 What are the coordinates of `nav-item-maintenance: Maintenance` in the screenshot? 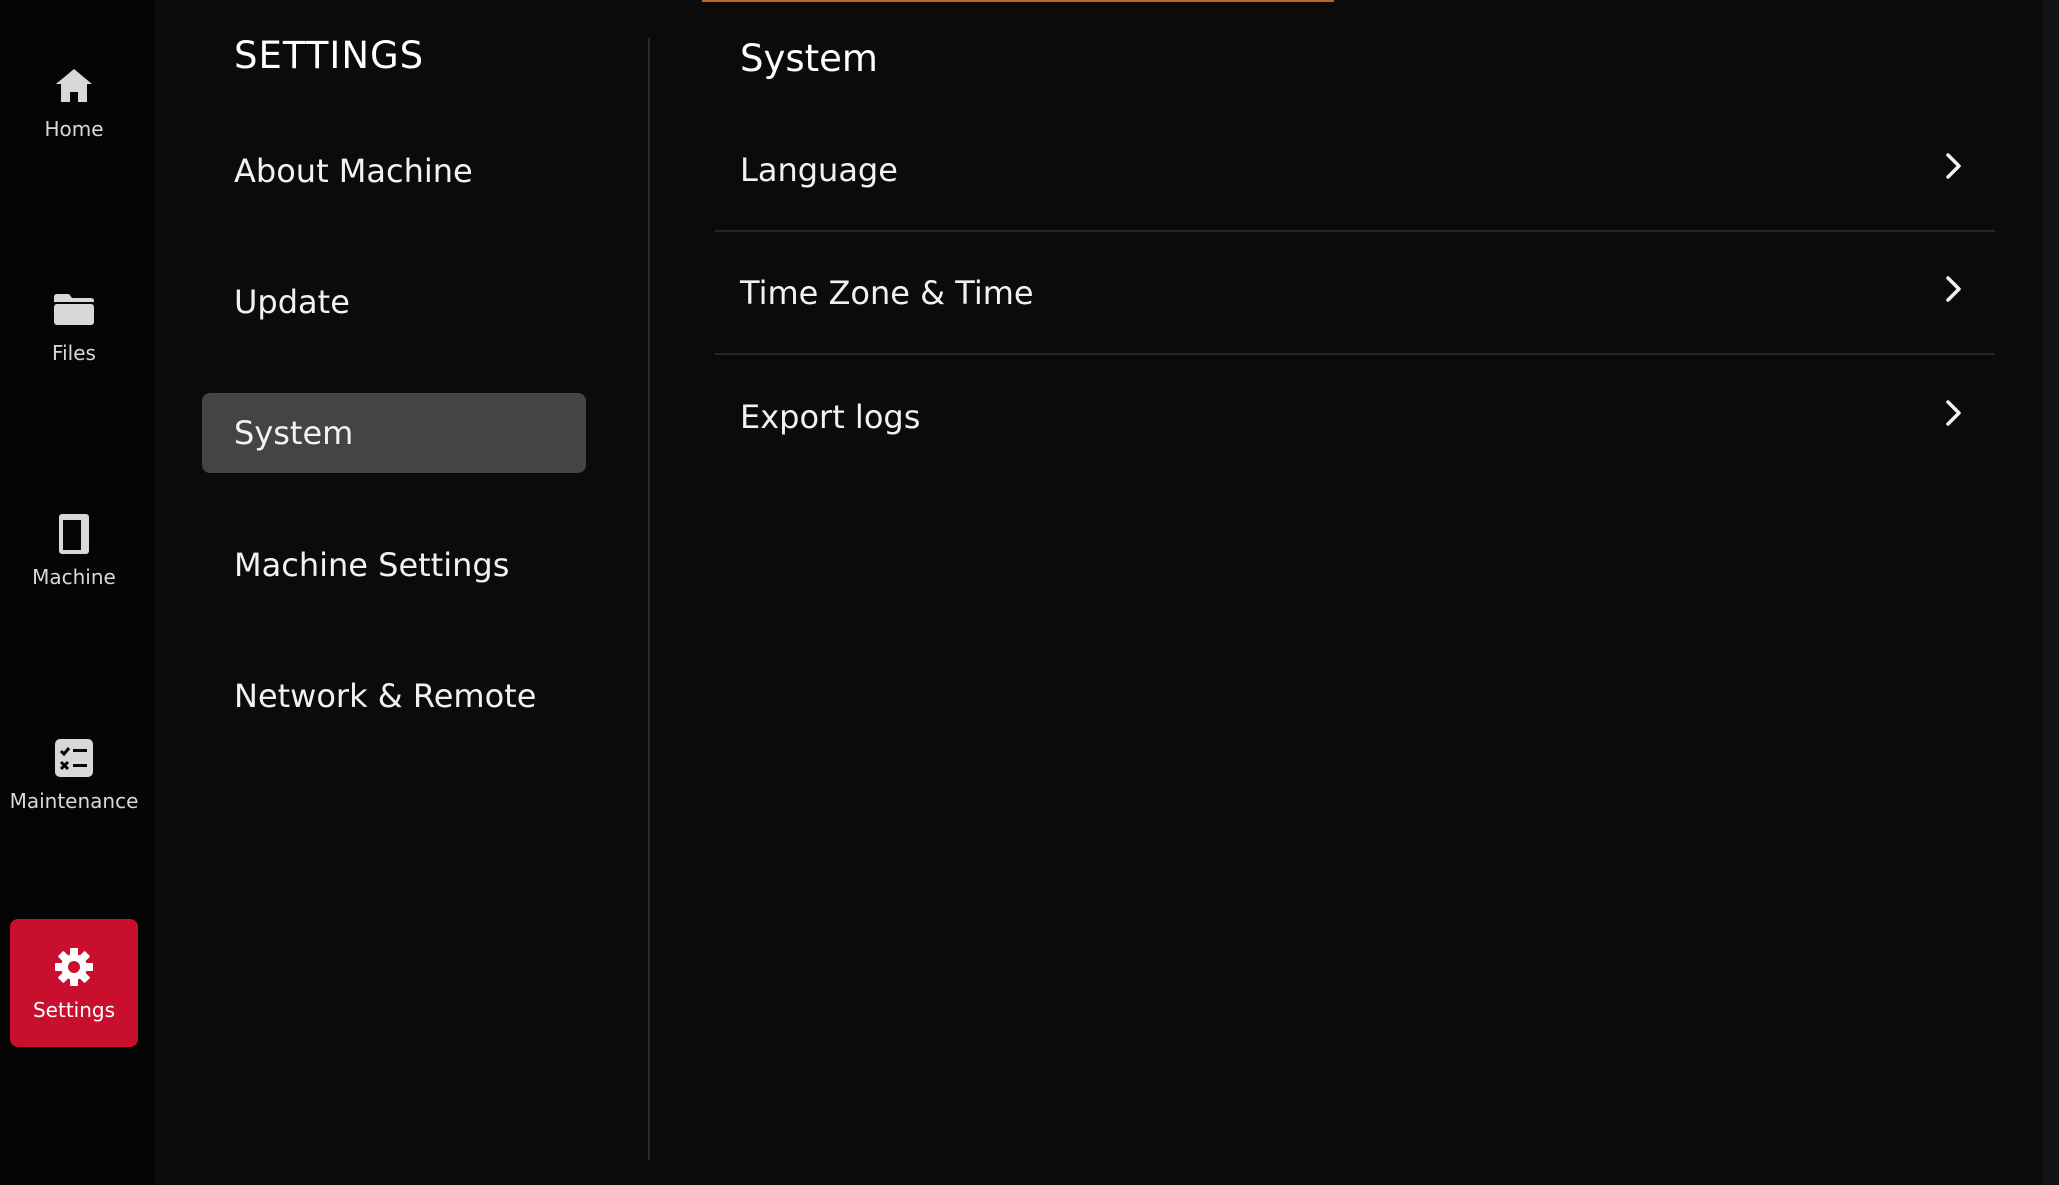 It's located at (74, 774).